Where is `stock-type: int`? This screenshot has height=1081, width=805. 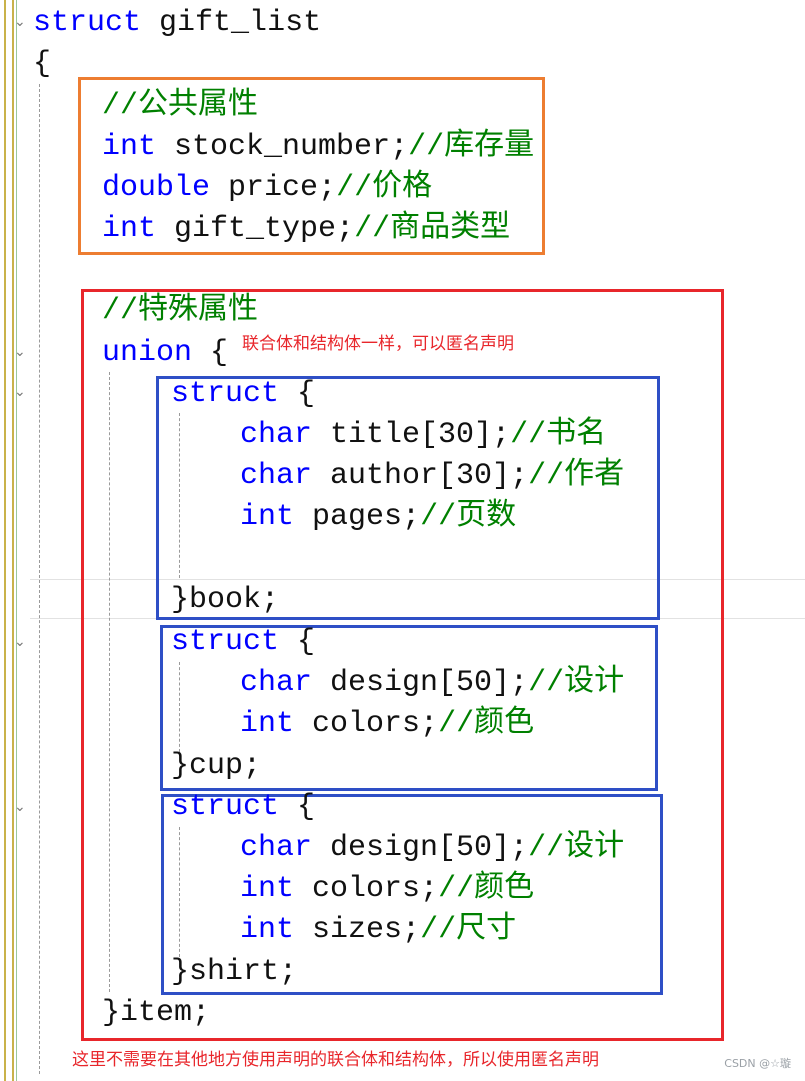 stock-type: int is located at coordinates (129, 147).